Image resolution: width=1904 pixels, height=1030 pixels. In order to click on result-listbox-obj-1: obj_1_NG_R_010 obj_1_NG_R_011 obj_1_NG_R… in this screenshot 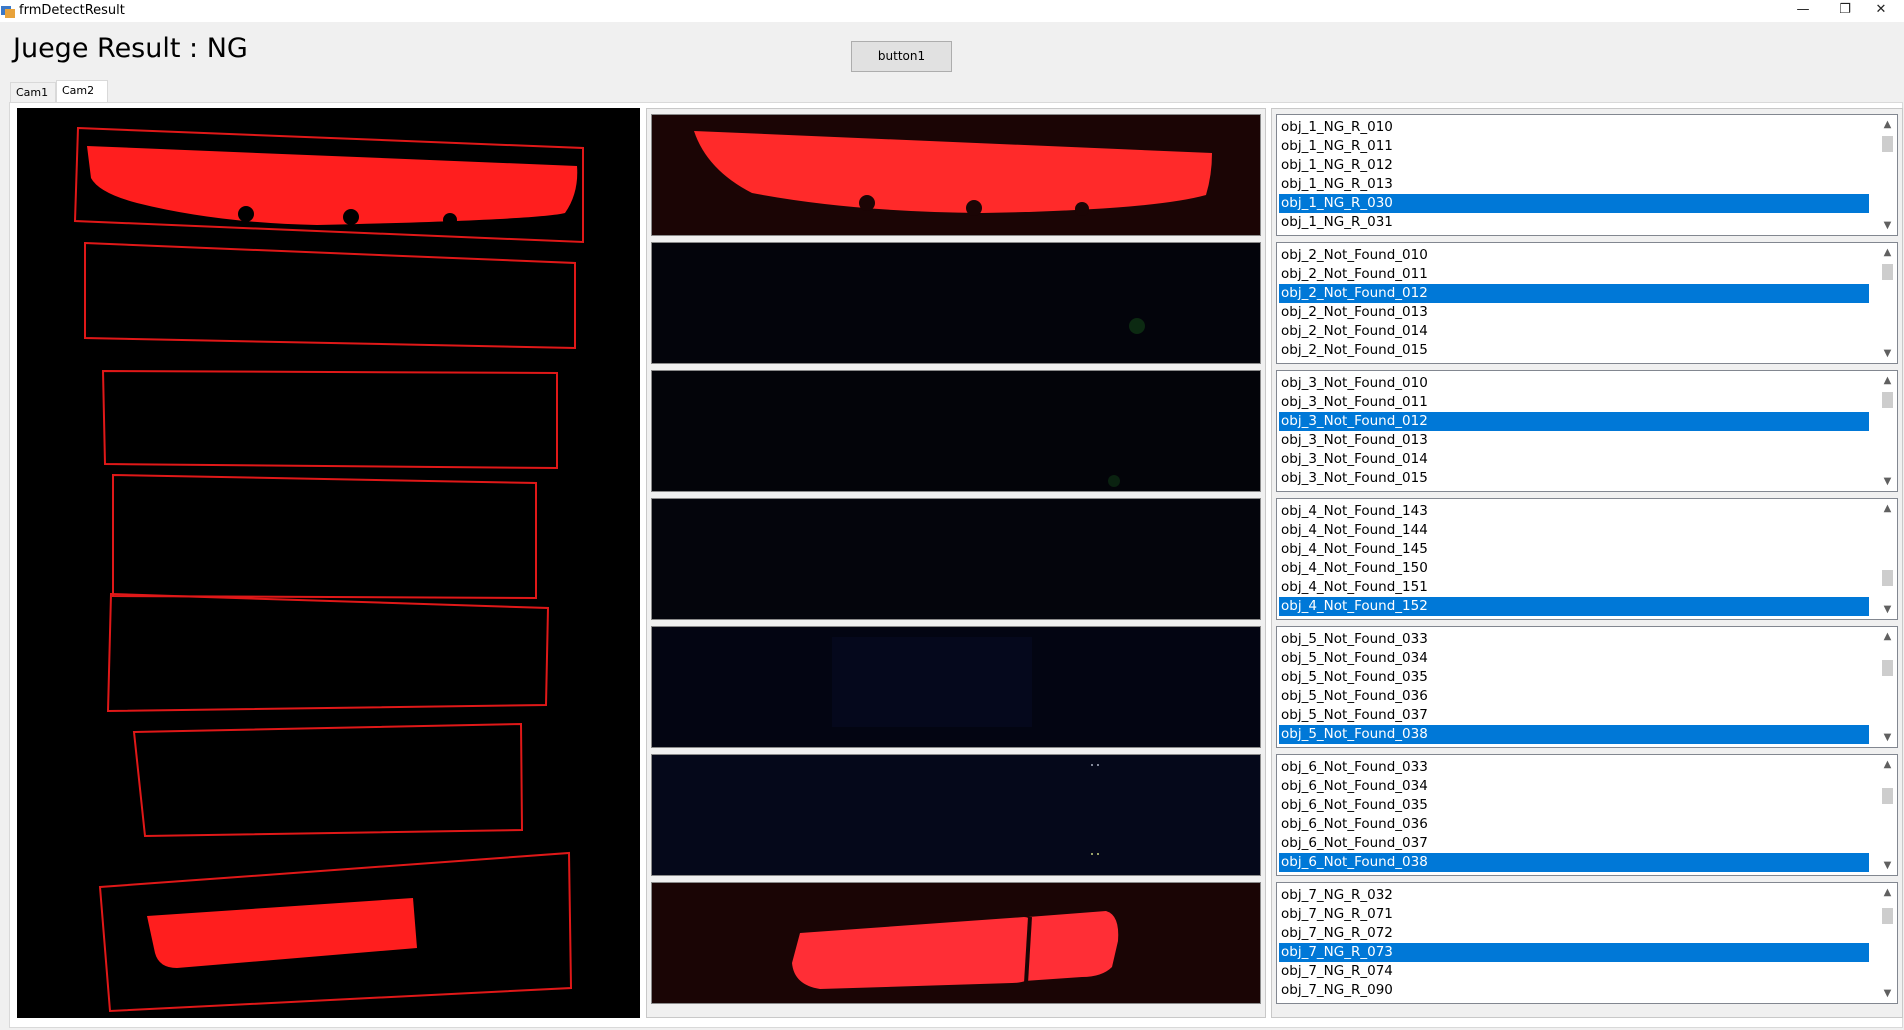, I will do `click(1587, 175)`.